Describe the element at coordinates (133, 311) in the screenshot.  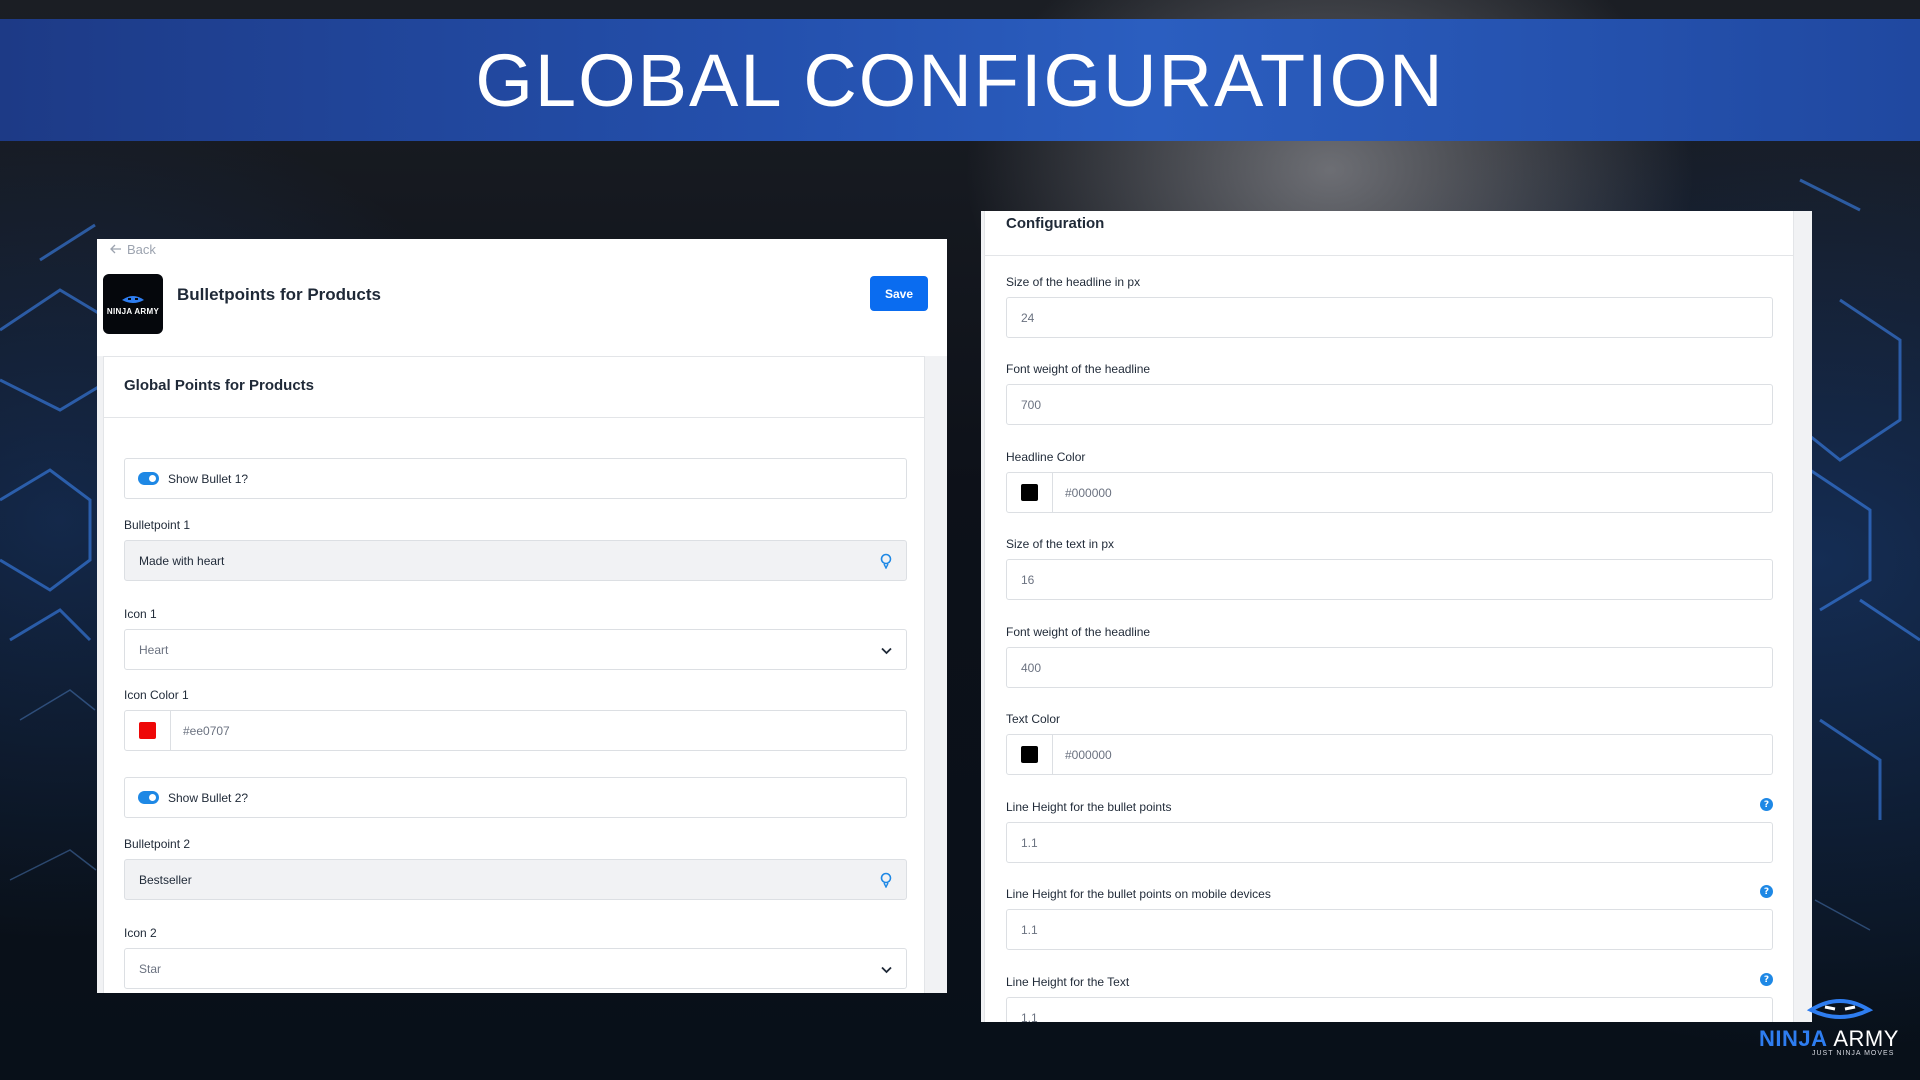
I see `app-logo-text: NINJA ARMY` at that location.